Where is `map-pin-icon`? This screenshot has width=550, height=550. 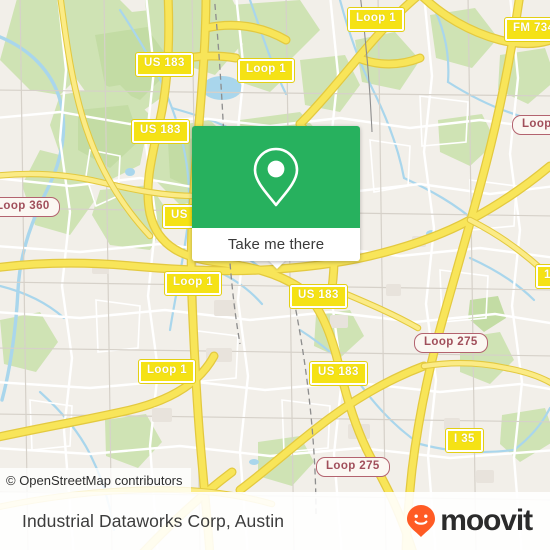 map-pin-icon is located at coordinates (276, 177).